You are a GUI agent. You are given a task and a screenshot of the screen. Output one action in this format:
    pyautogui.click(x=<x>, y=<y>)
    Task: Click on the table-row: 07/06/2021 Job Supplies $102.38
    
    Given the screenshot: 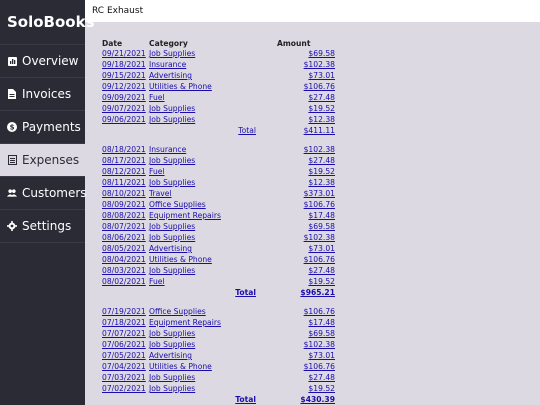 What is the action you would take?
    pyautogui.click(x=222, y=344)
    